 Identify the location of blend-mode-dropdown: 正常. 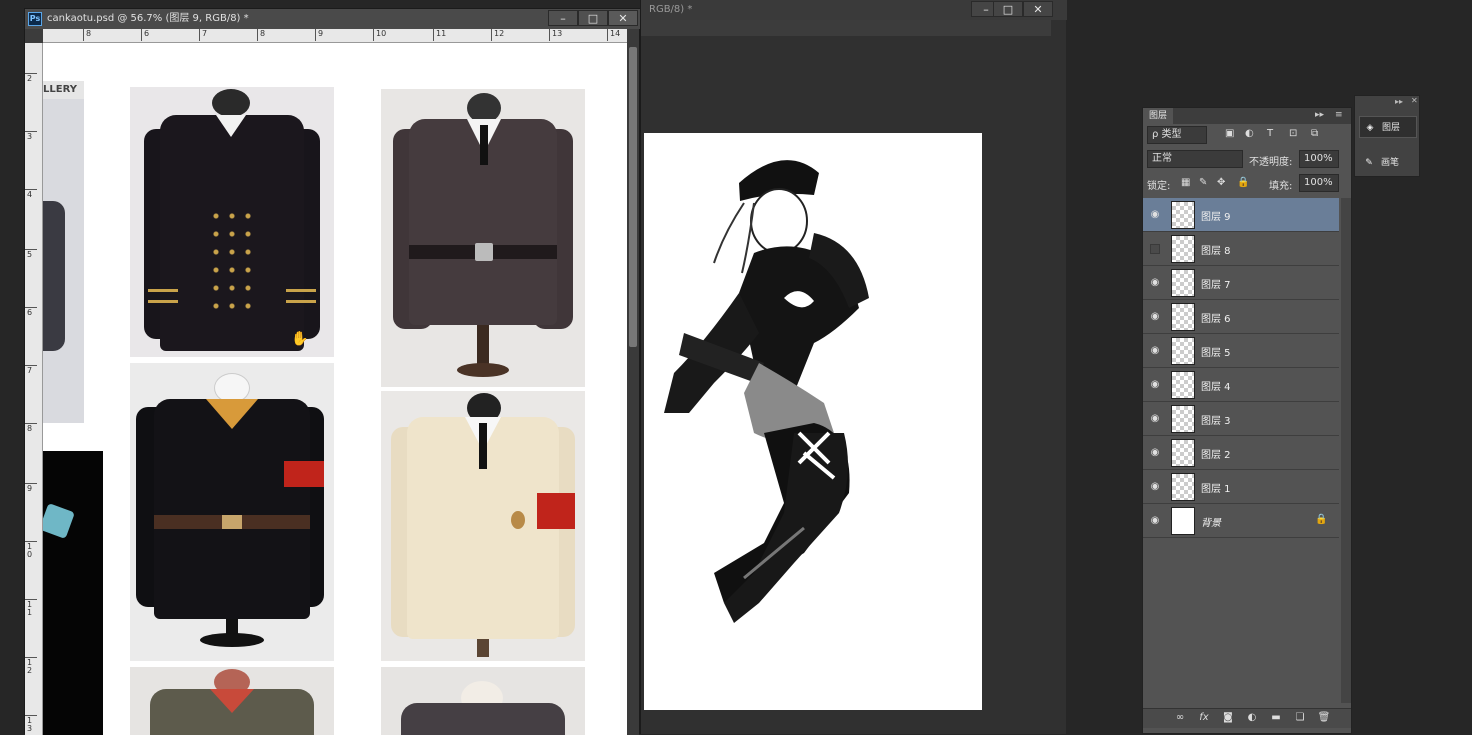
(1195, 159).